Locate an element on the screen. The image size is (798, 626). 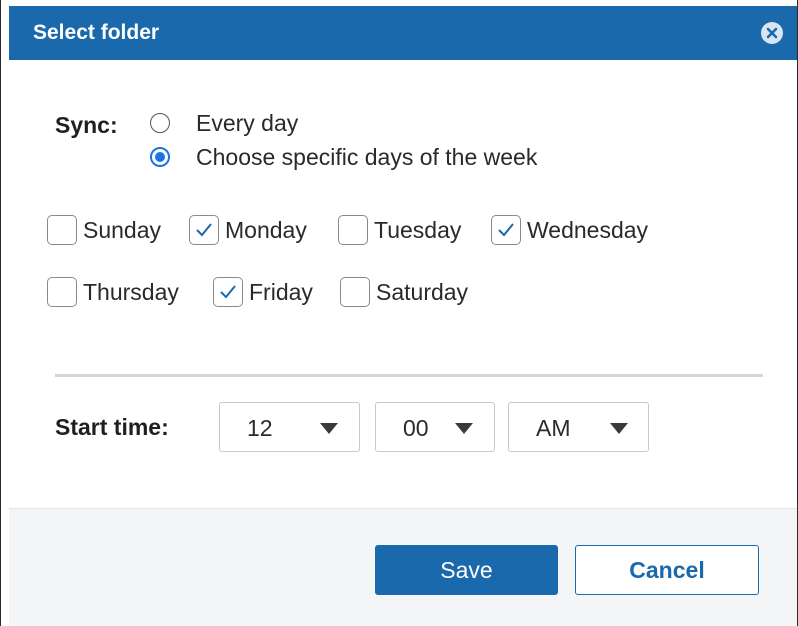
checkbox-friday-box is located at coordinates (228, 292).